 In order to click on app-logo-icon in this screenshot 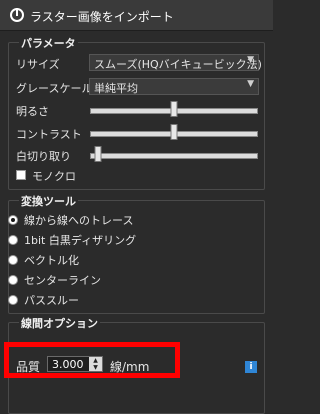, I will do `click(17, 15)`.